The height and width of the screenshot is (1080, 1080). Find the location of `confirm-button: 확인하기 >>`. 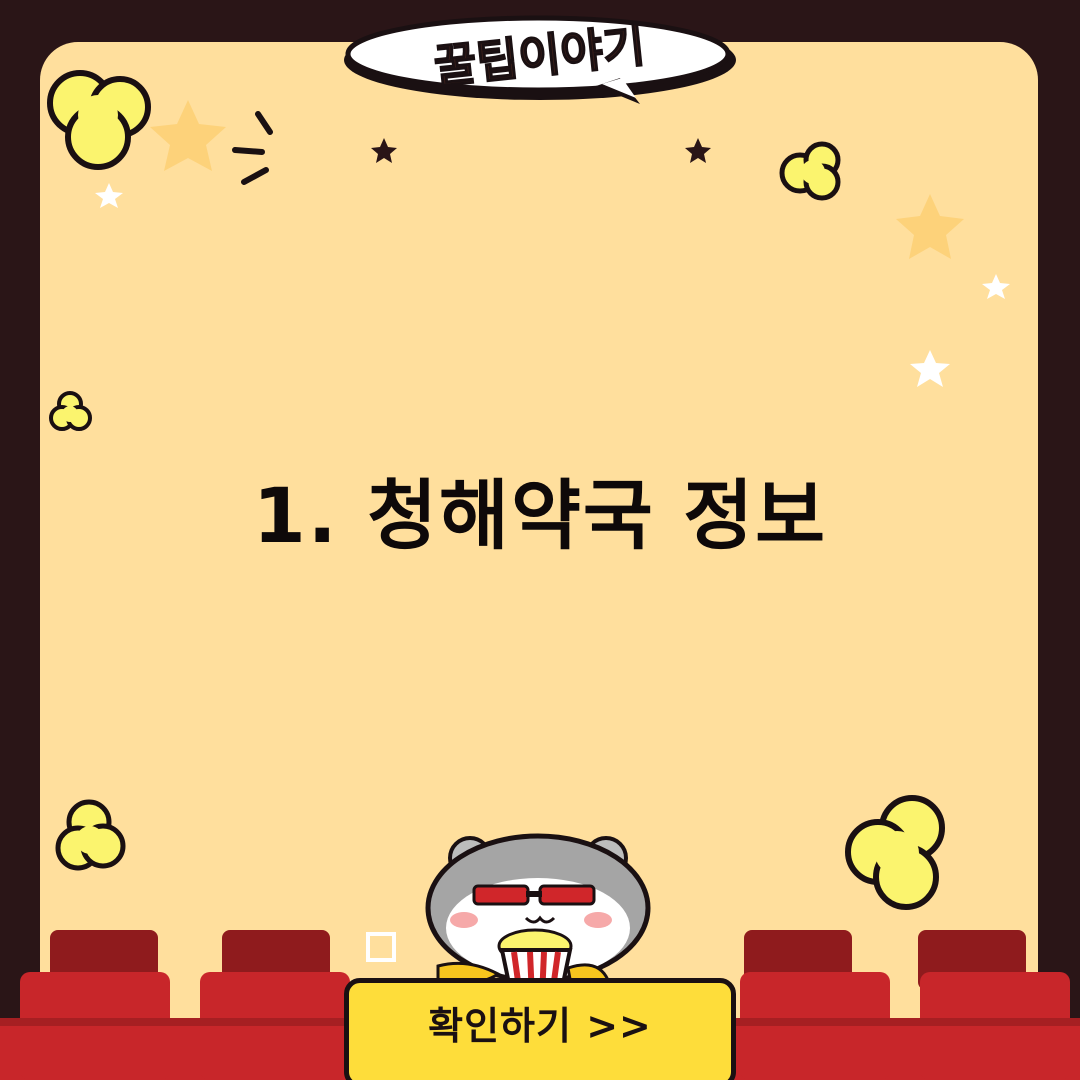

confirm-button: 확인하기 >> is located at coordinates (540, 1029).